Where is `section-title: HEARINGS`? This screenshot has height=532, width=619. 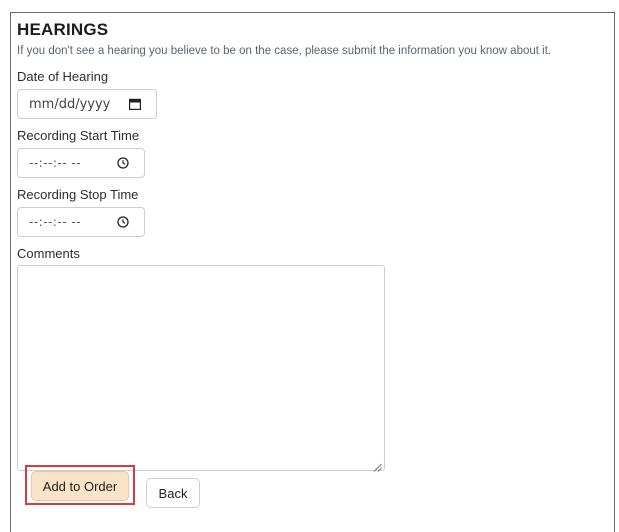 section-title: HEARINGS is located at coordinates (63, 29).